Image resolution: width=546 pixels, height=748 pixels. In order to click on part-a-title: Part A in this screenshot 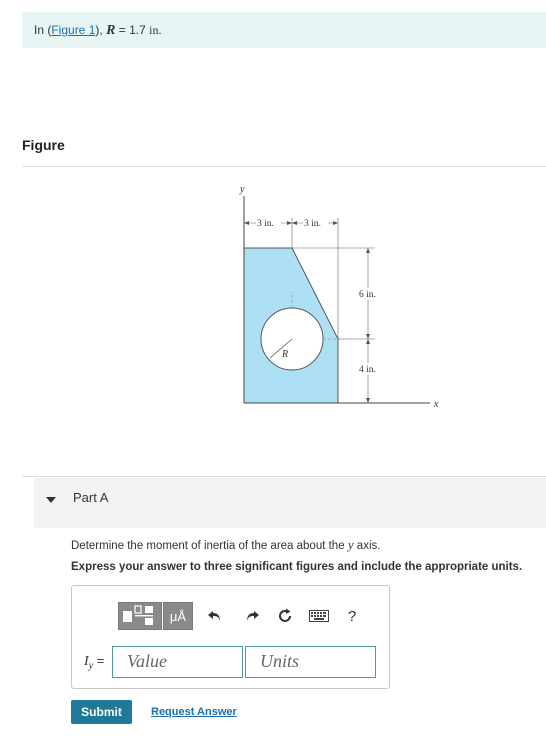, I will do `click(91, 497)`.